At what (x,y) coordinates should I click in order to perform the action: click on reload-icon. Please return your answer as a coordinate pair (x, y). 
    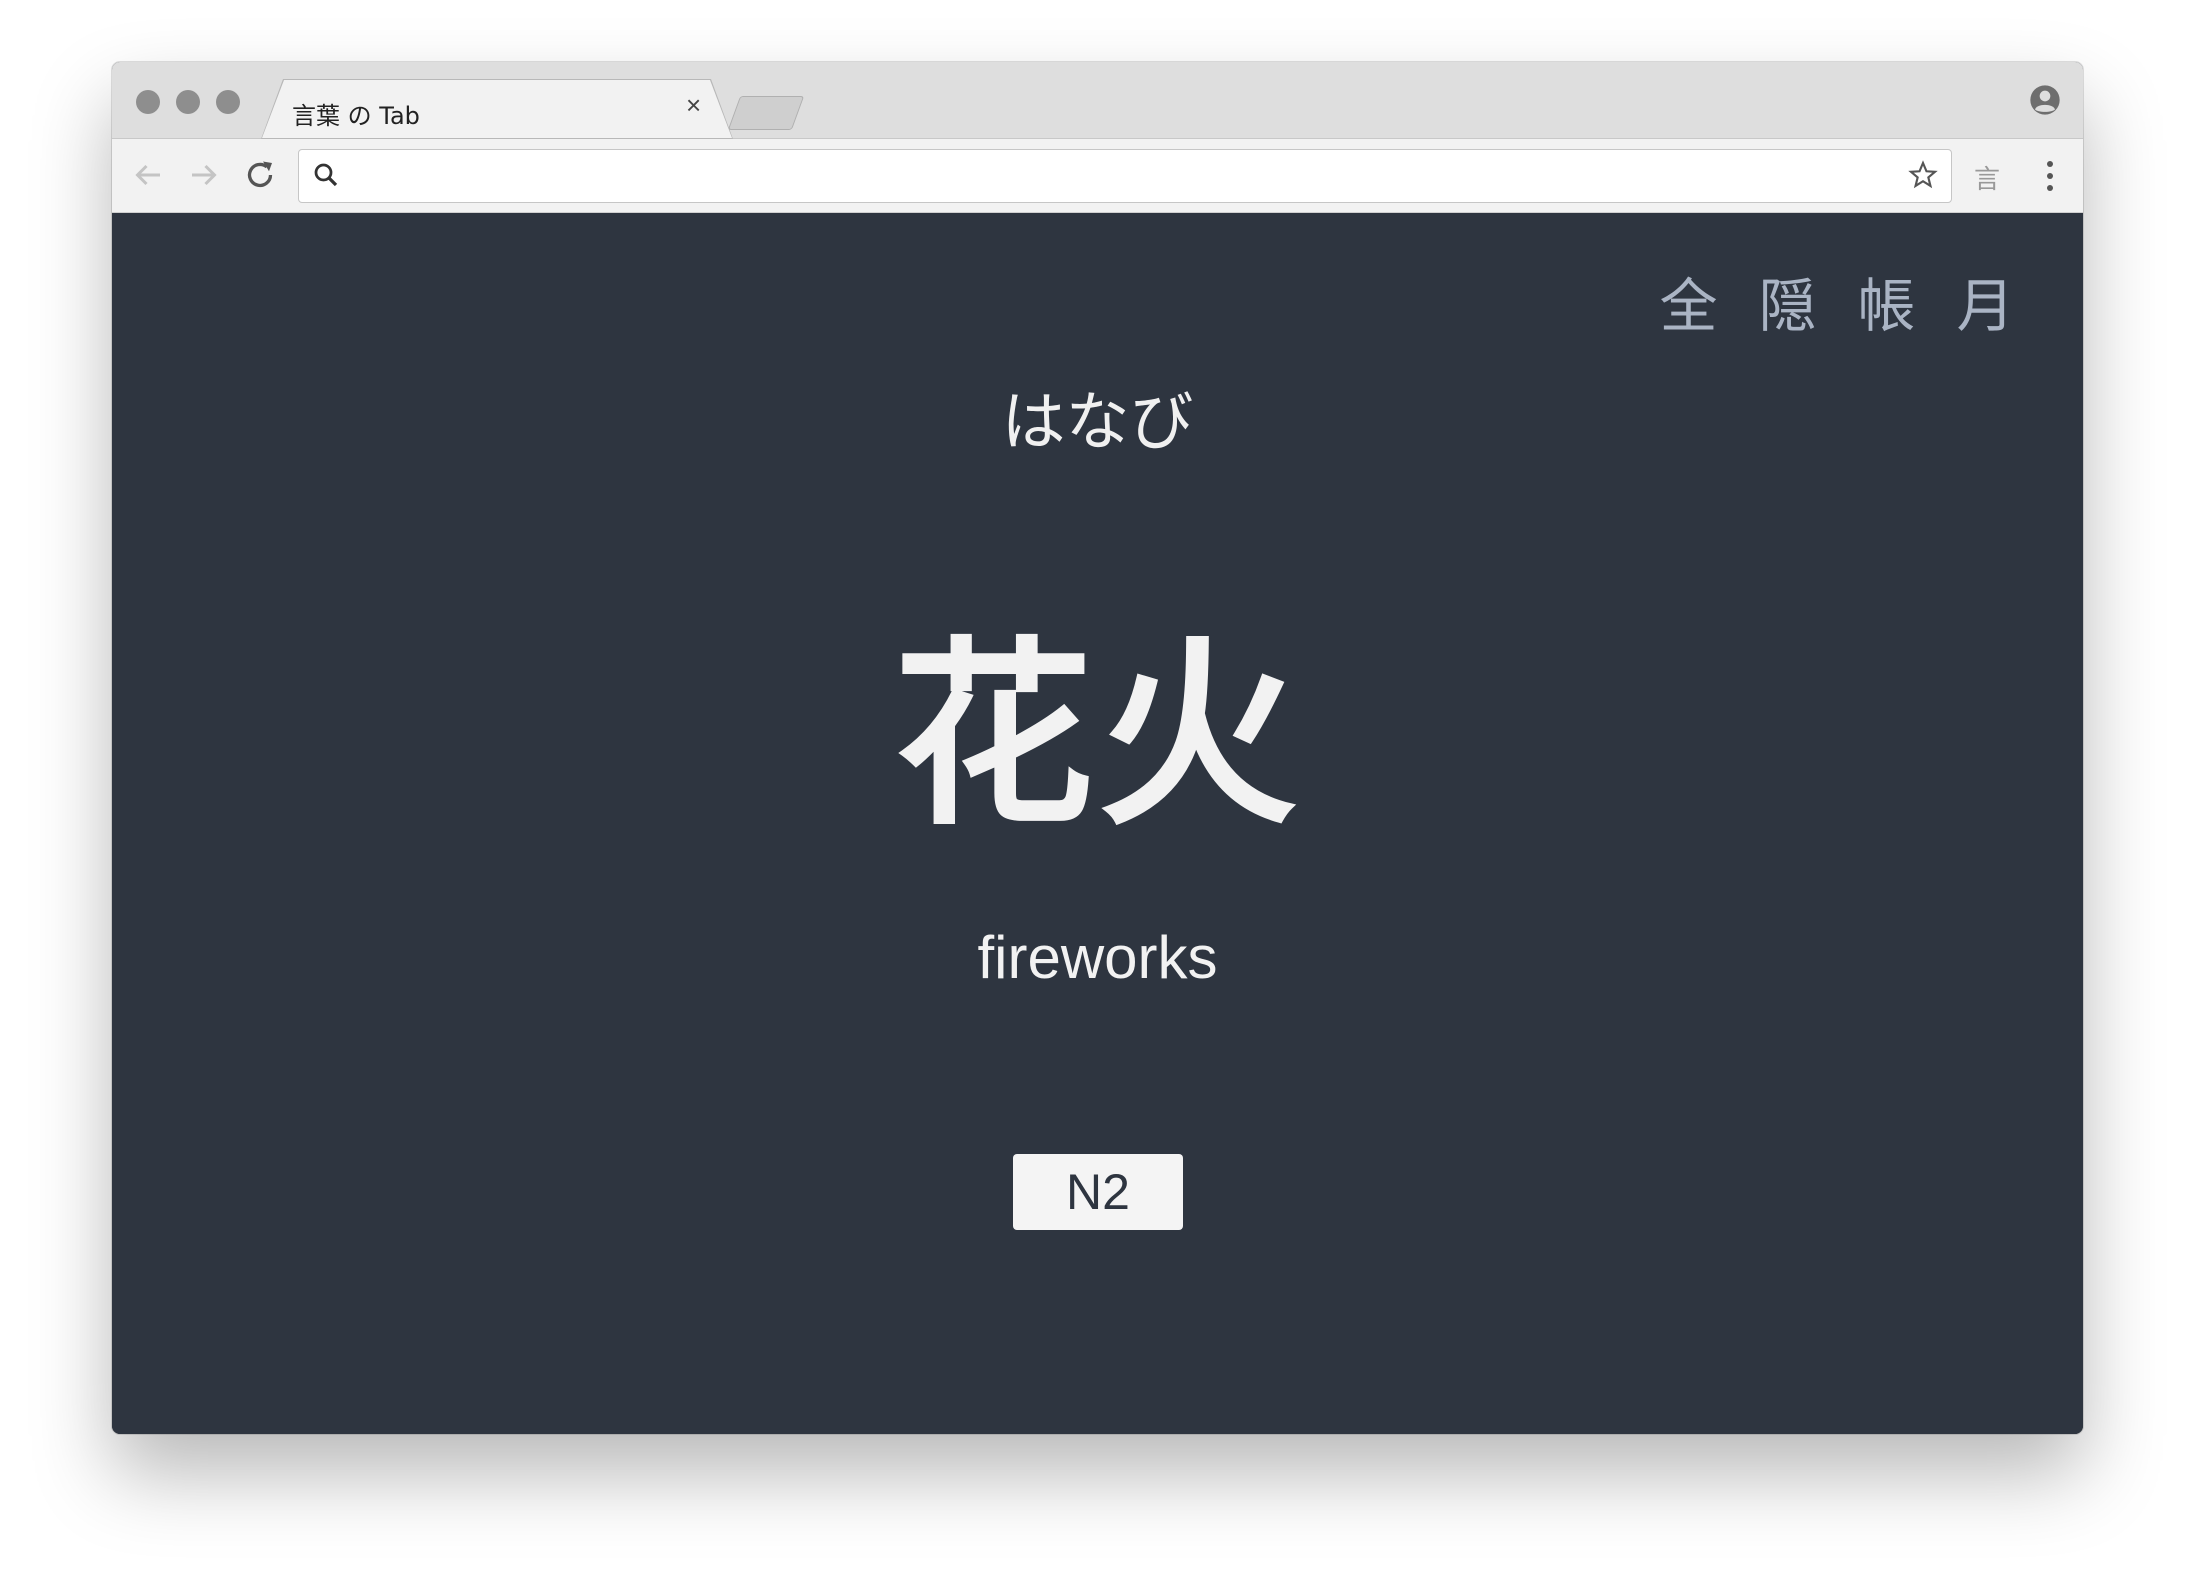
    Looking at the image, I should click on (260, 175).